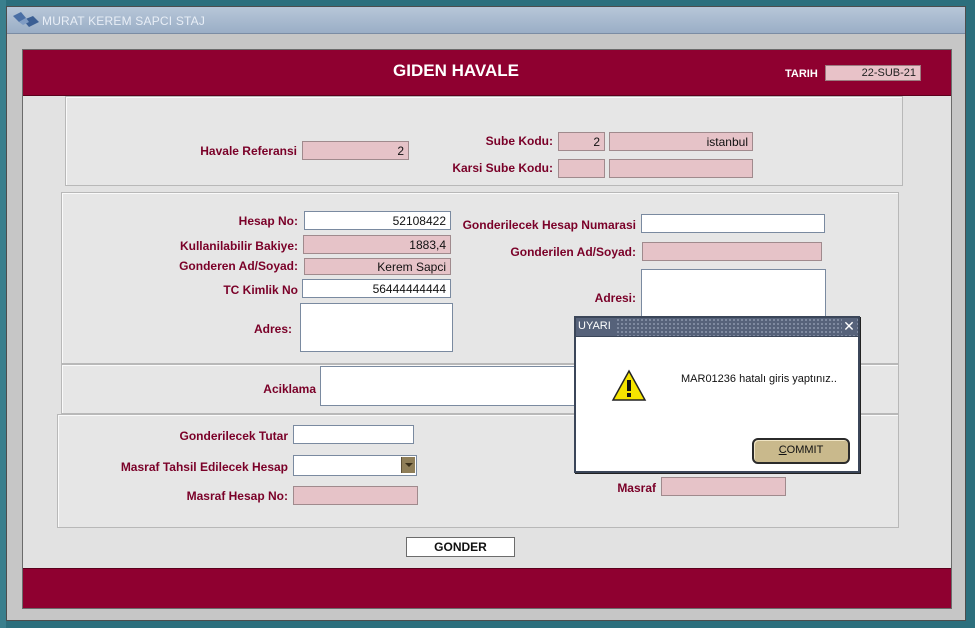  What do you see at coordinates (260, 290) in the screenshot?
I see `tc-label: TC Kimlik No` at bounding box center [260, 290].